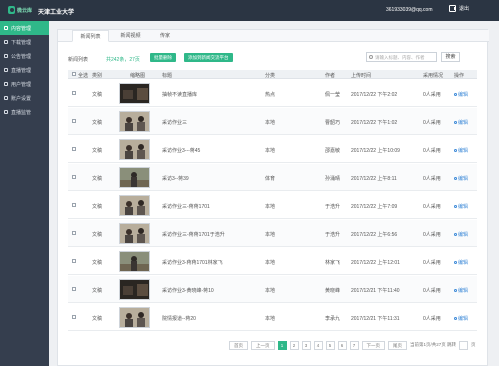 This screenshot has height=366, width=499. I want to click on row-title: 采访作业3---蒋45, so click(181, 150).